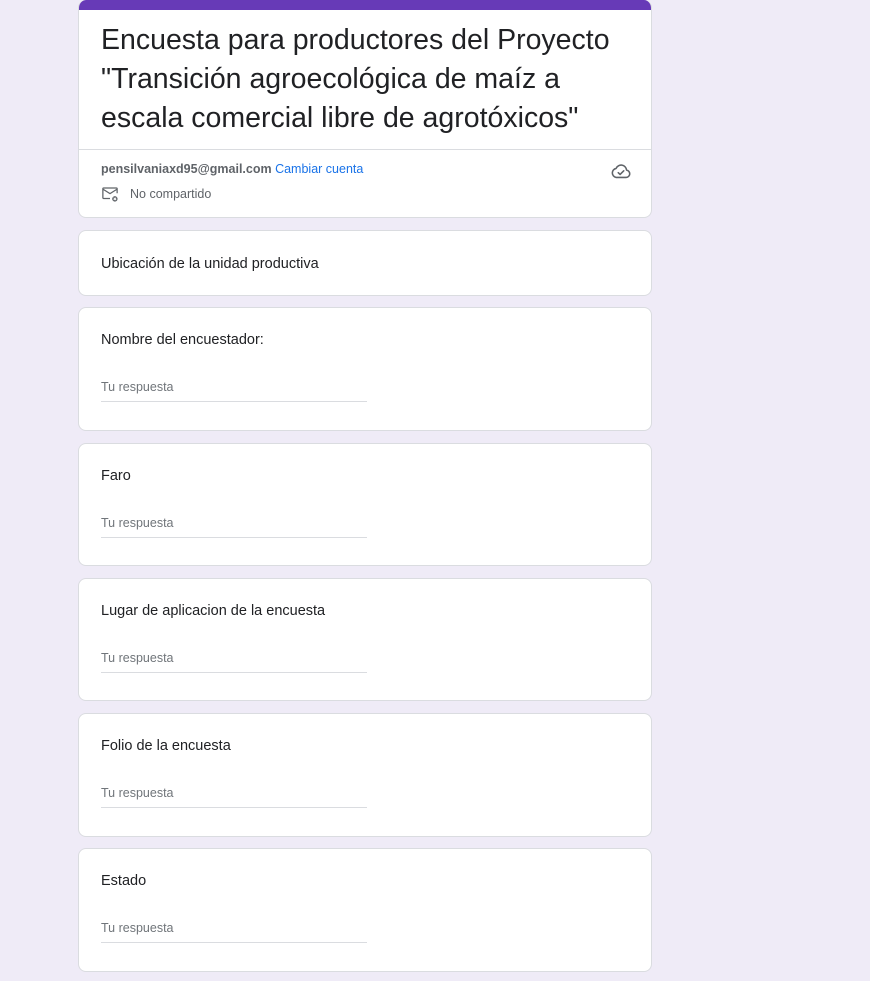 This screenshot has height=981, width=870. What do you see at coordinates (234, 389) in the screenshot?
I see `encuestador-answer-input` at bounding box center [234, 389].